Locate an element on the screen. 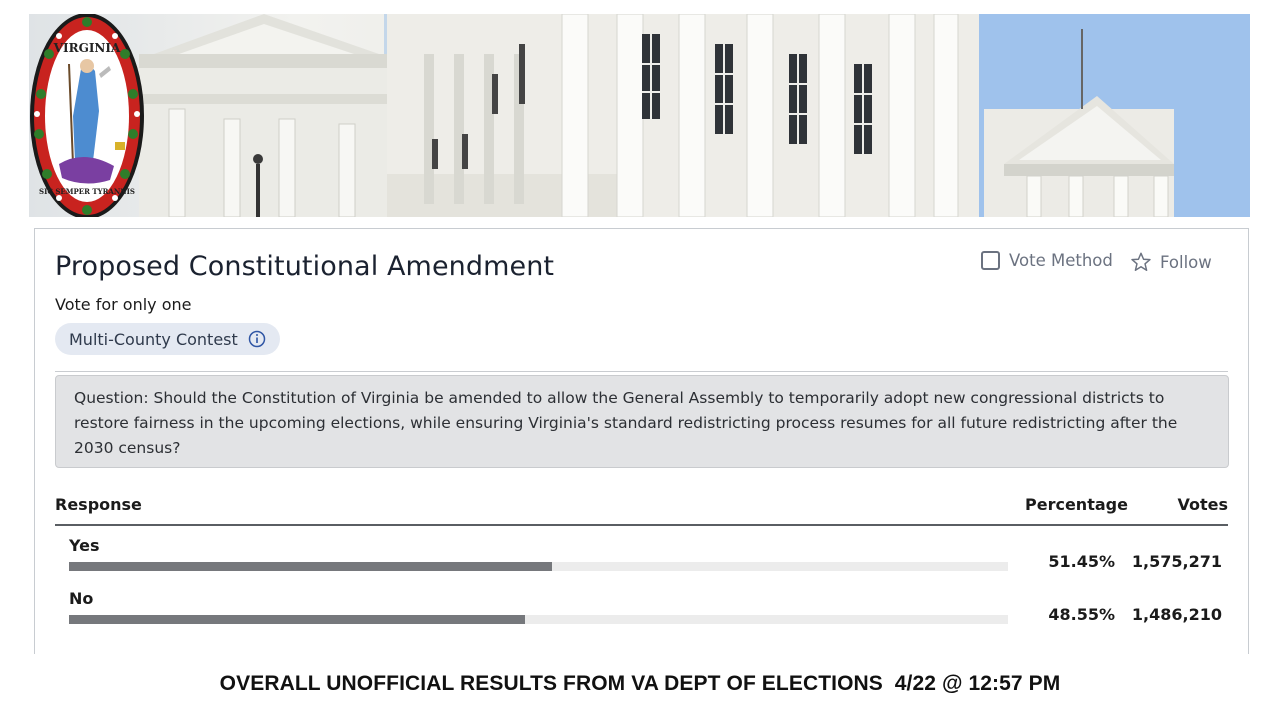 The width and height of the screenshot is (1280, 720). result-label: No is located at coordinates (81, 598).